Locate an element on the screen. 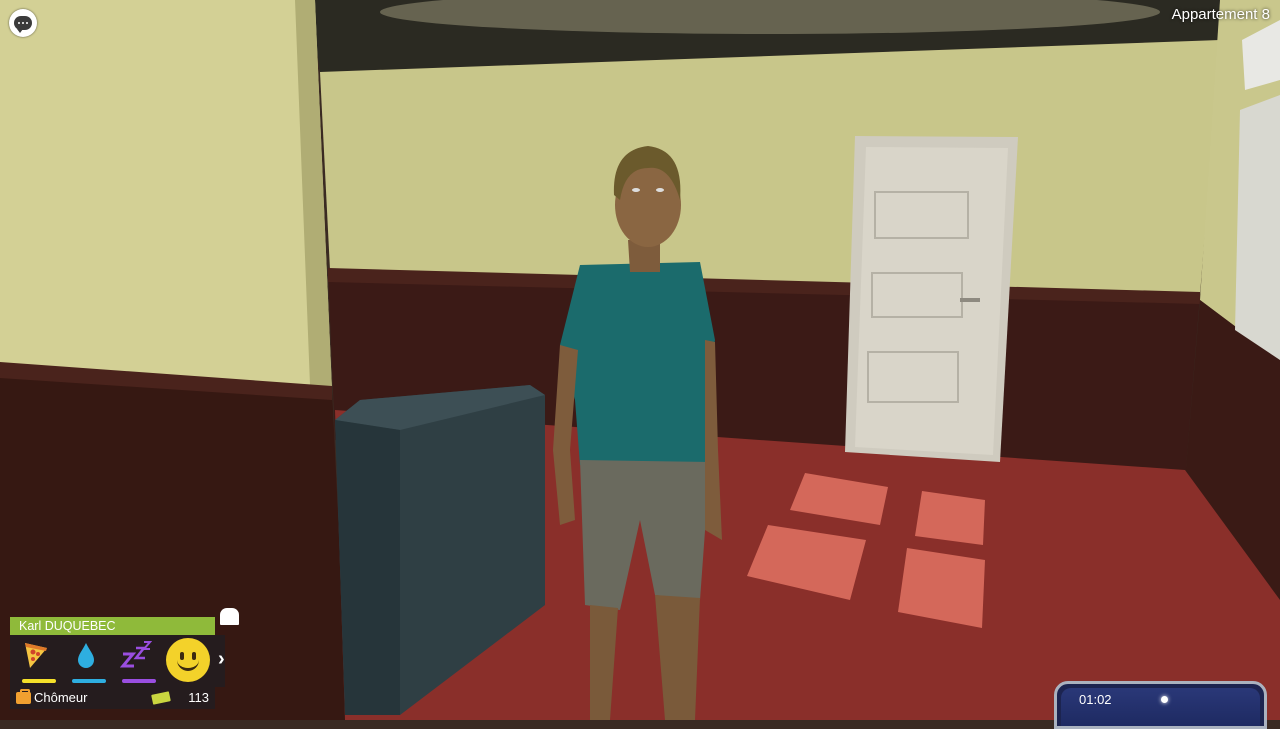  chat-bubble-icon is located at coordinates (23, 24).